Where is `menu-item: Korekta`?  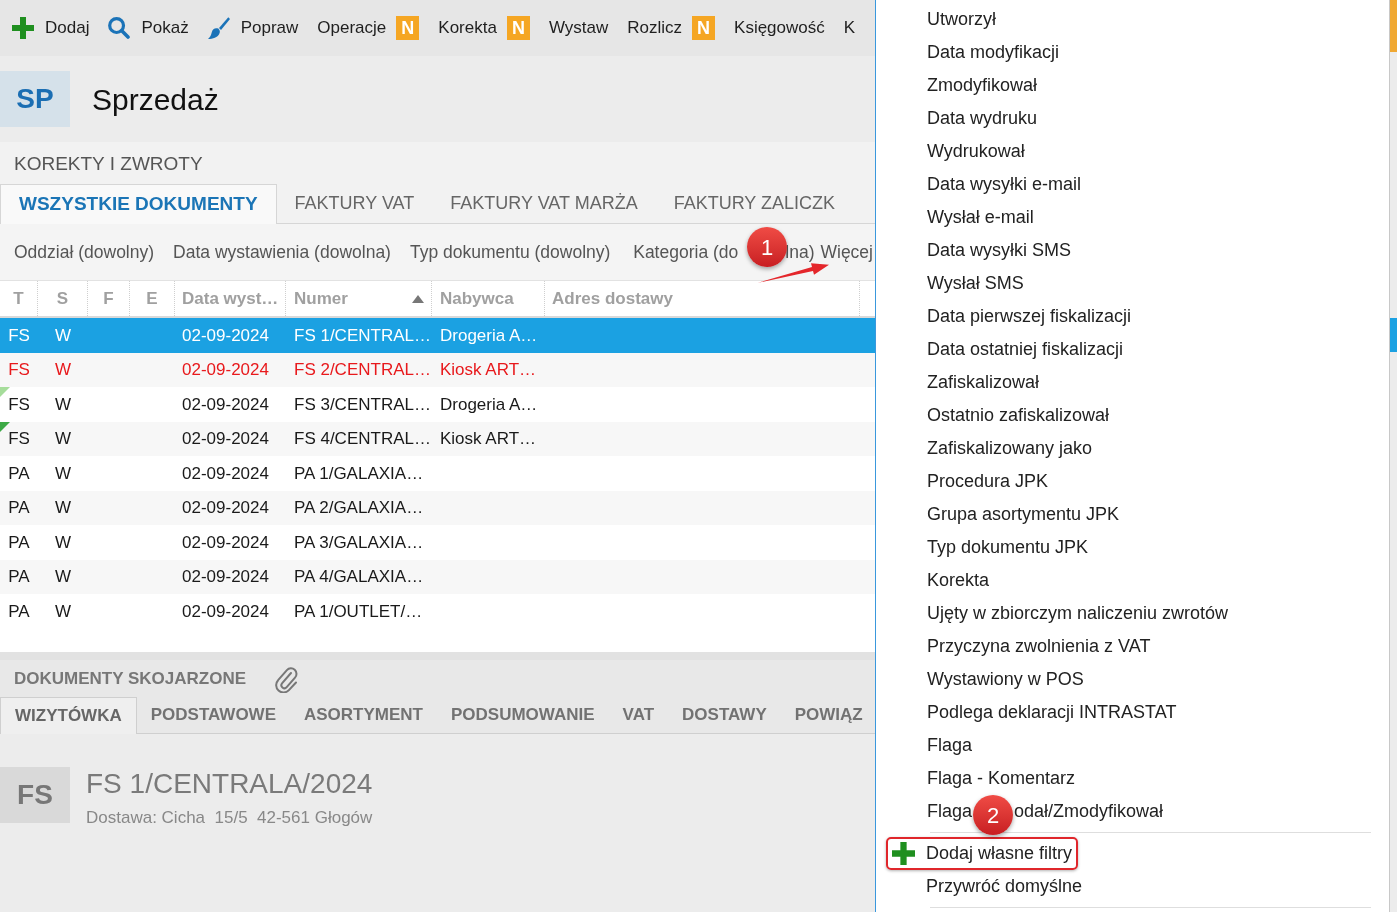
menu-item: Korekta is located at coordinates (958, 580).